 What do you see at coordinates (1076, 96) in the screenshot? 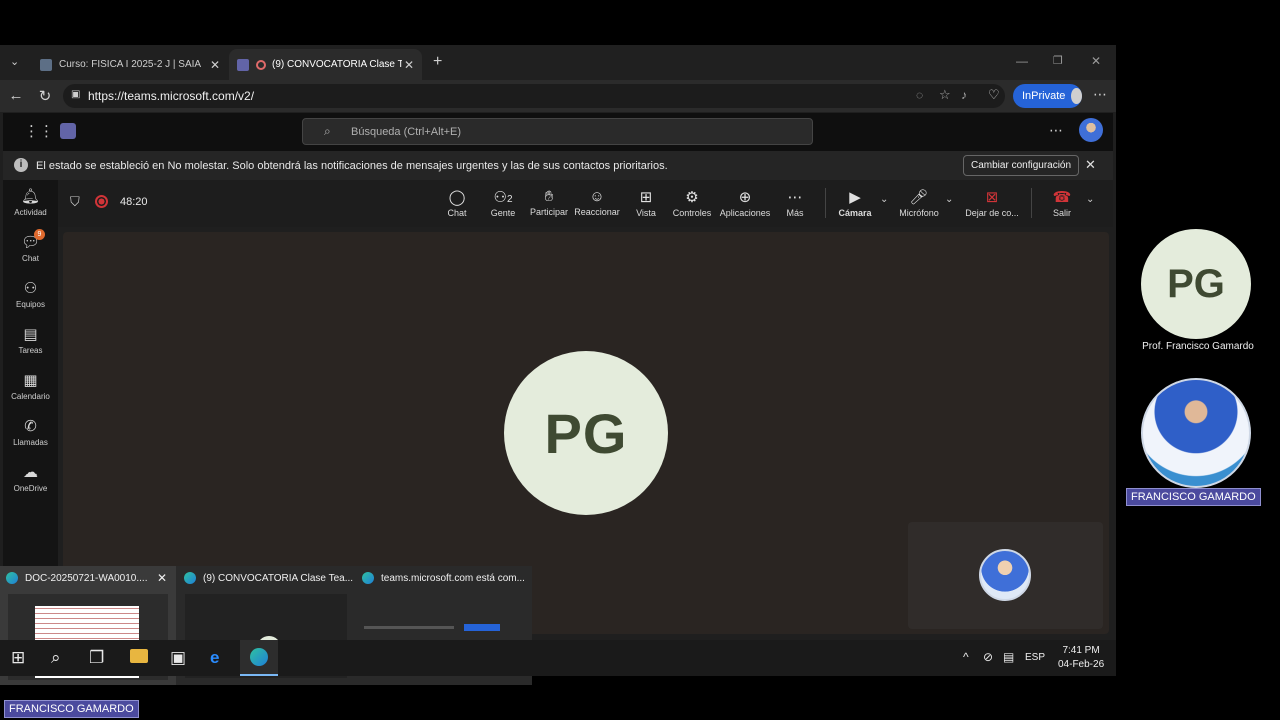
I see `profile-avatar` at bounding box center [1076, 96].